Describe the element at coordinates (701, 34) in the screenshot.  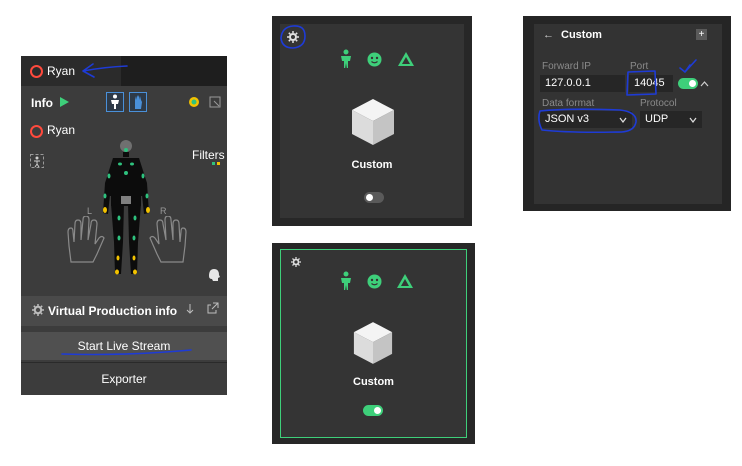
I see `add-icon: +` at that location.